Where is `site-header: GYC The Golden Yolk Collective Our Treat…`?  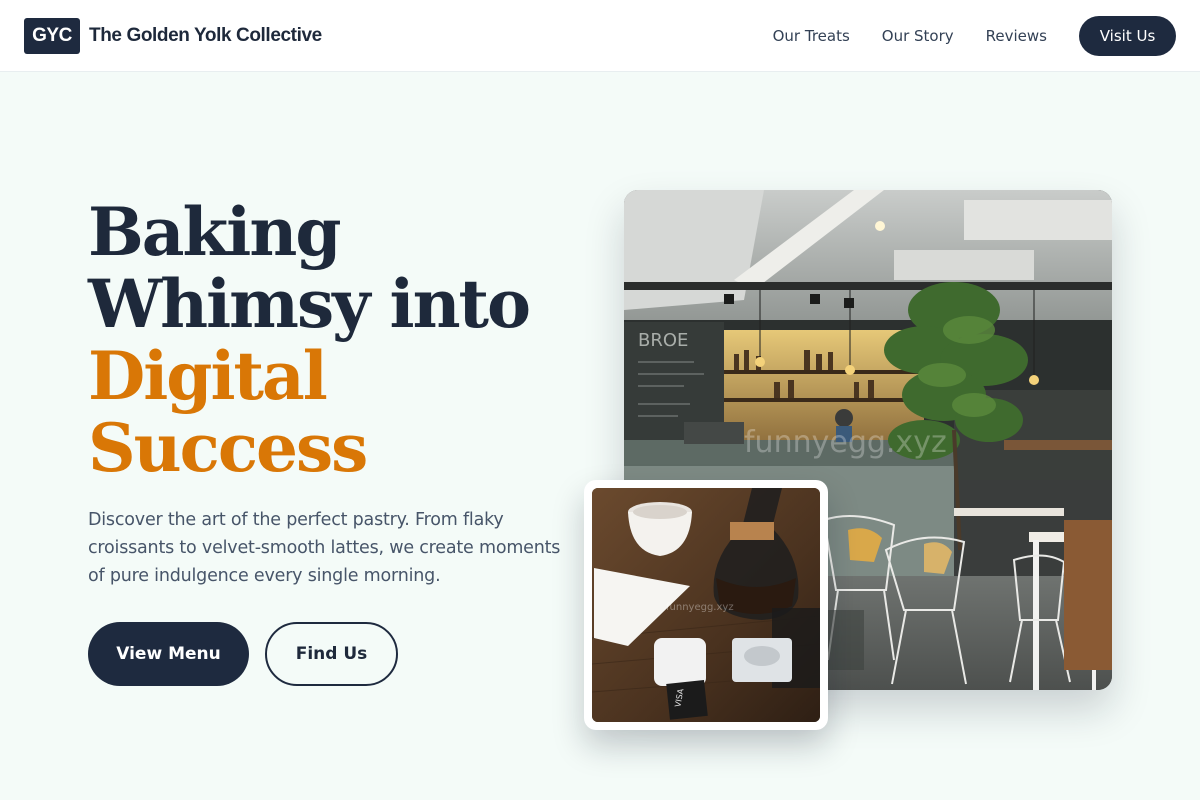
site-header: GYC The Golden Yolk Collective Our Treat… is located at coordinates (600, 36).